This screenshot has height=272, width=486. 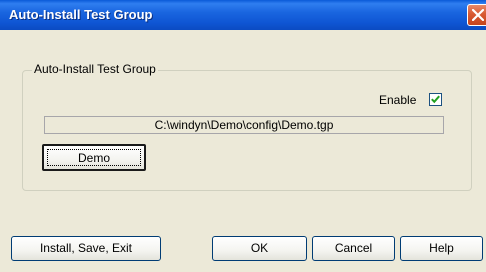 I want to click on close-icon, so click(x=478, y=15).